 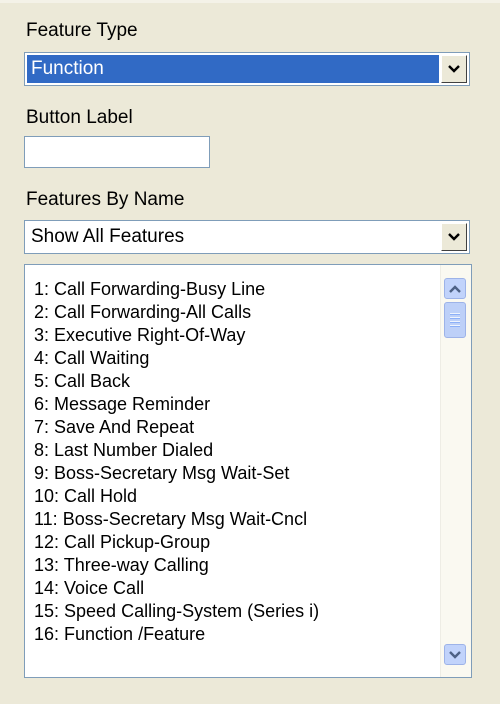 What do you see at coordinates (233, 312) in the screenshot?
I see `list-item: 2: Call Forwarding-All Calls` at bounding box center [233, 312].